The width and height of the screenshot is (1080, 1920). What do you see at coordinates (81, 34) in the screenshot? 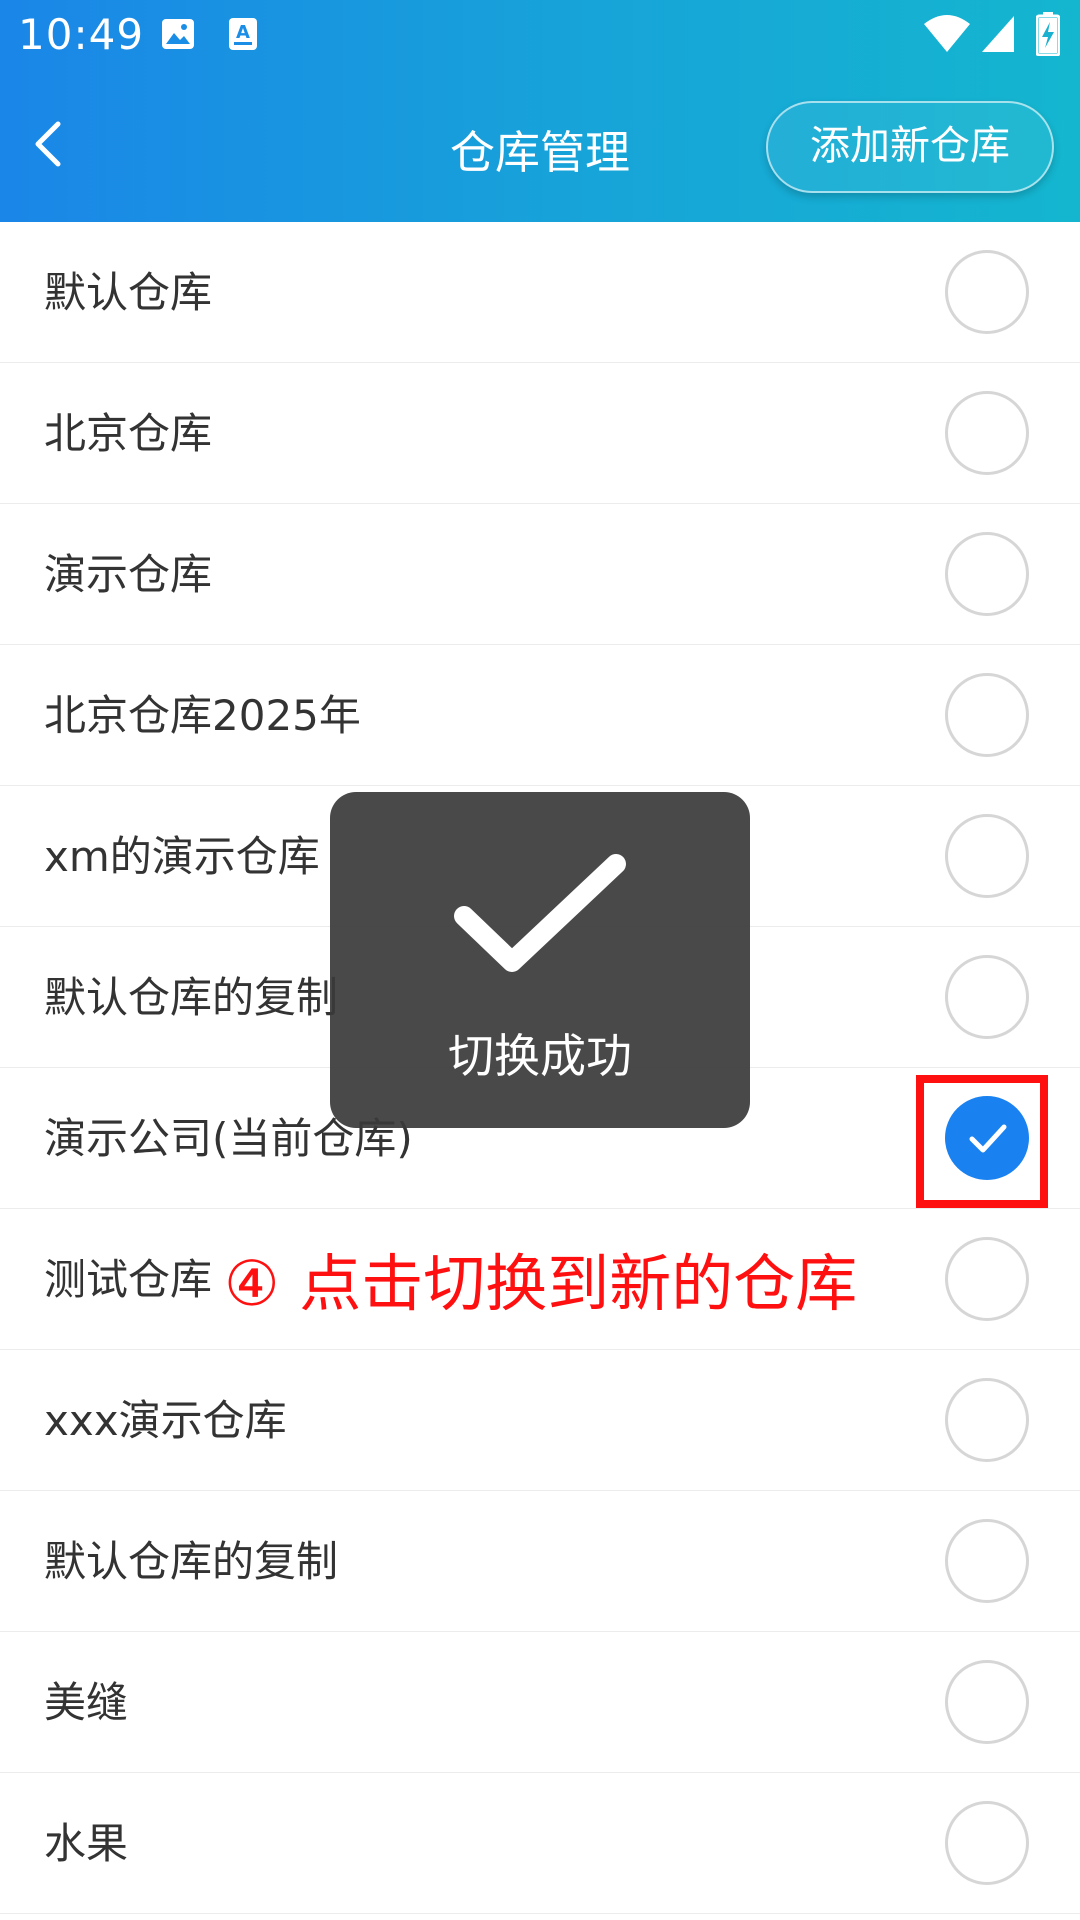
I see `status-time: 10:49` at bounding box center [81, 34].